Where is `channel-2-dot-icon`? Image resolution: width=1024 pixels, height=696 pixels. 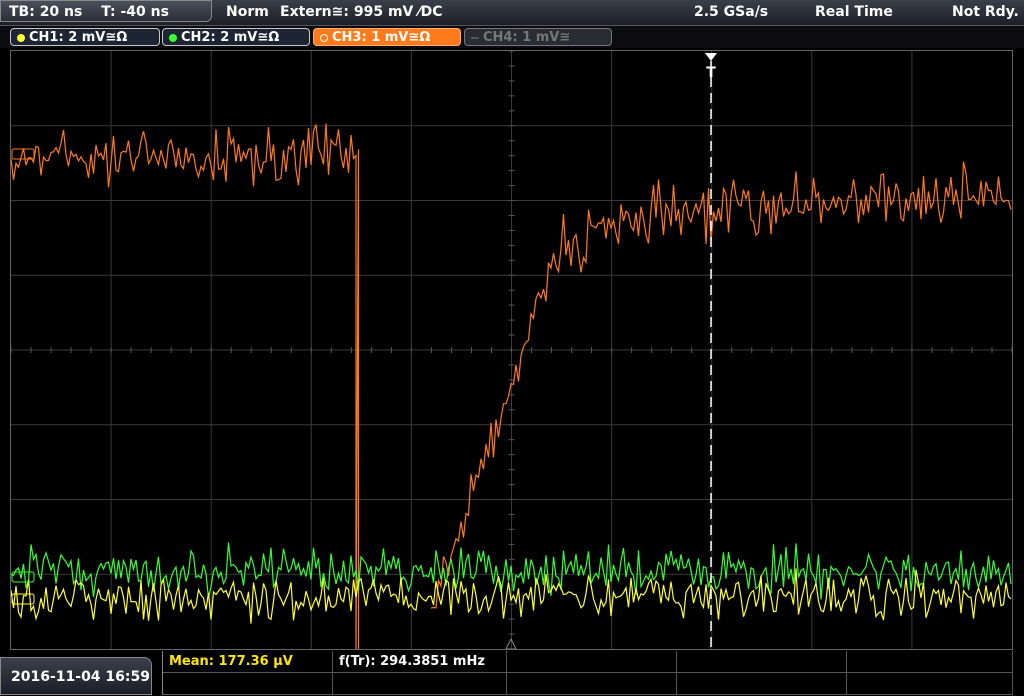 channel-2-dot-icon is located at coordinates (173, 38).